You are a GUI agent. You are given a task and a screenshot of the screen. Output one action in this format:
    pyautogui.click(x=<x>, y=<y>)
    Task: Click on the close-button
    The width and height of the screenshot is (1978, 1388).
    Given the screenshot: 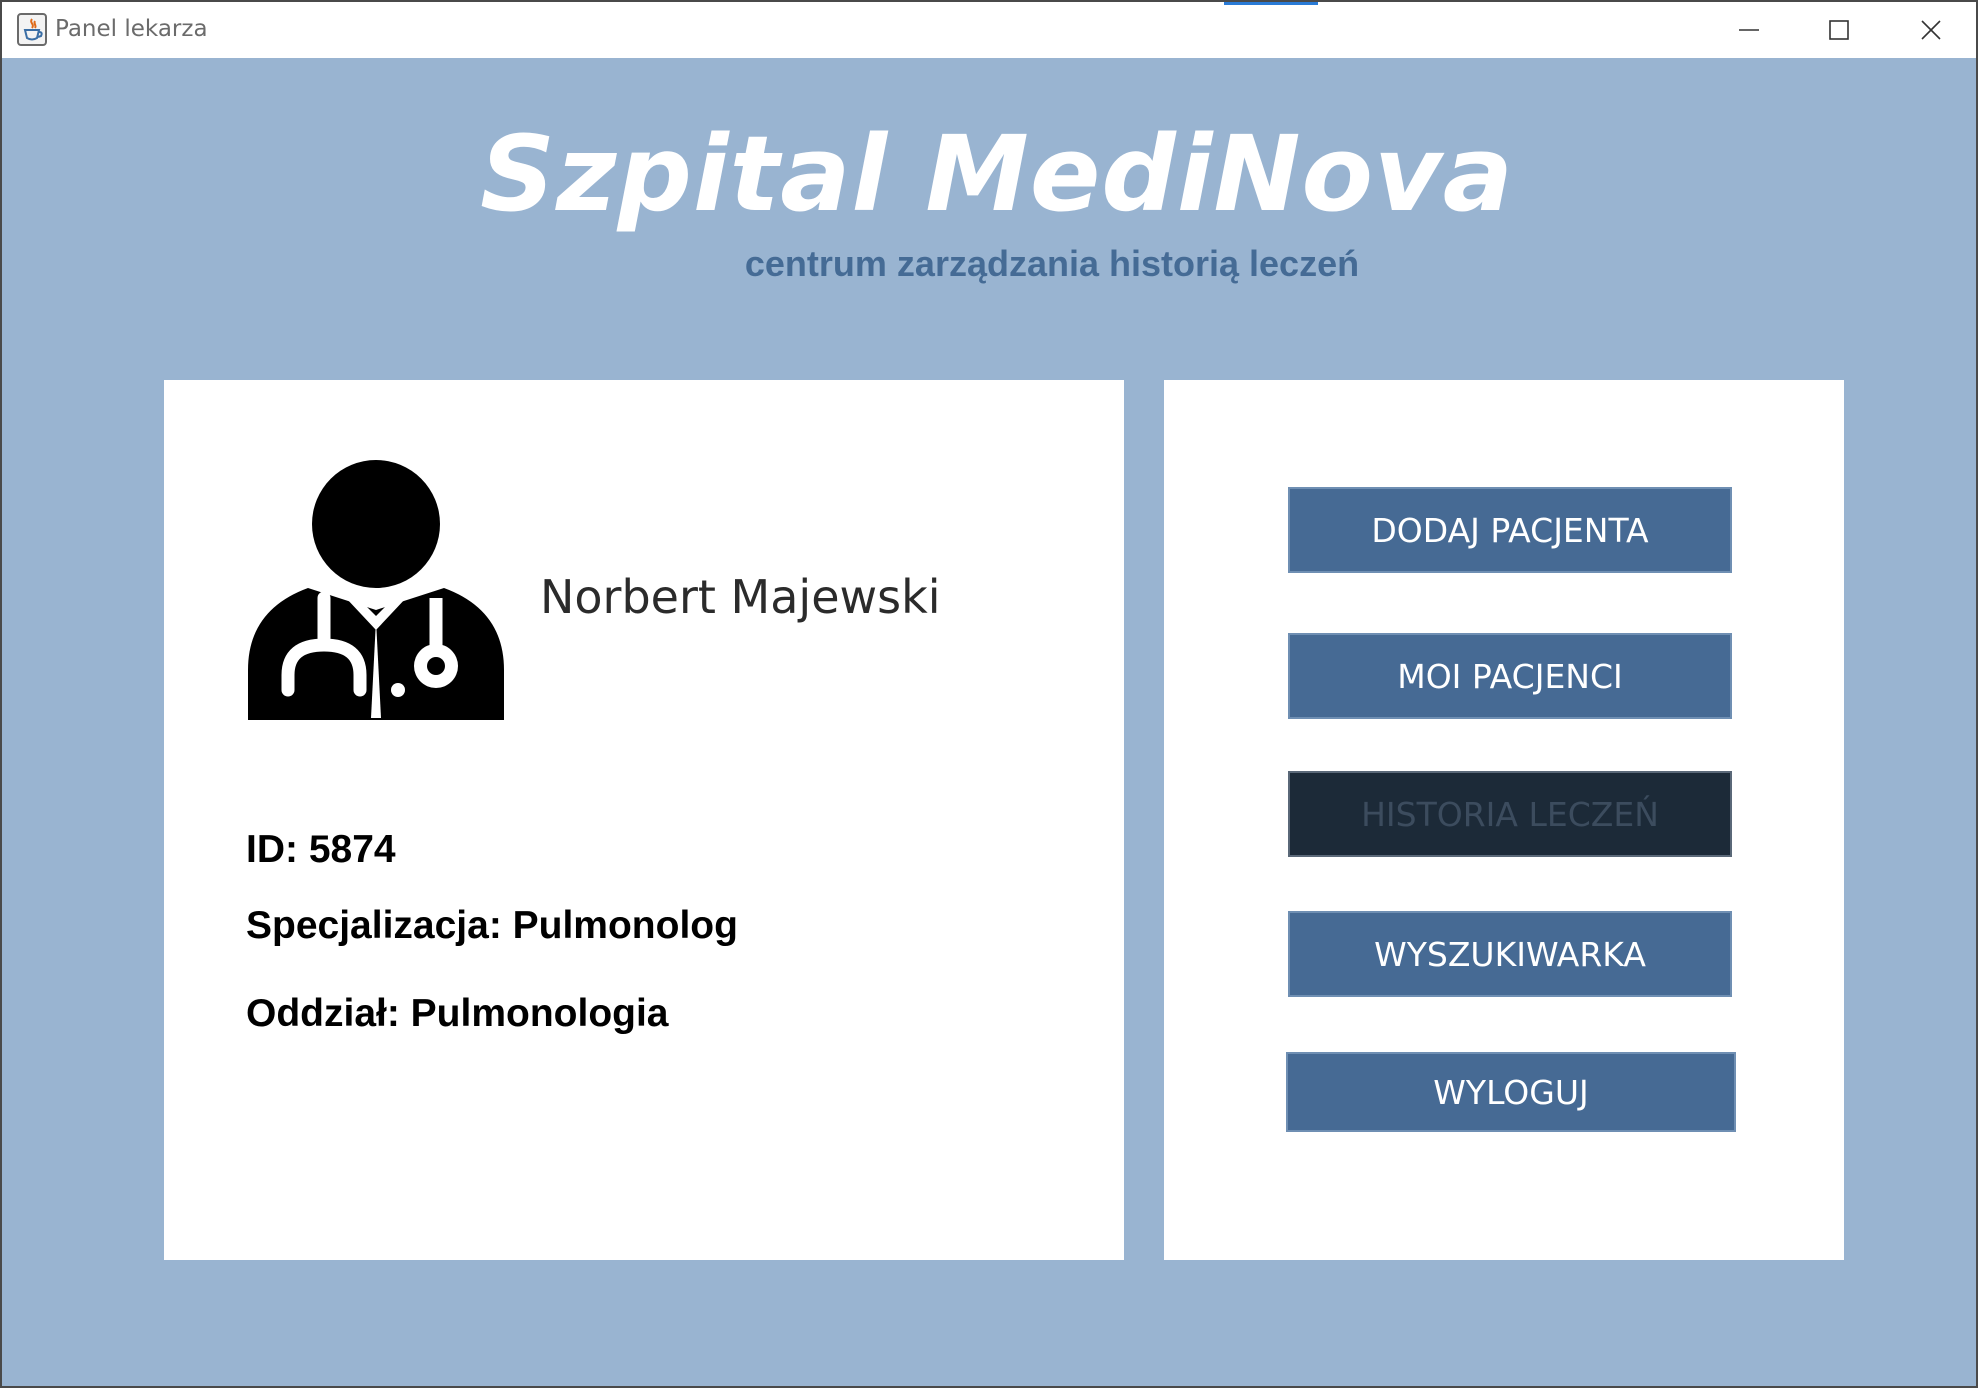 What is the action you would take?
    pyautogui.click(x=1931, y=30)
    